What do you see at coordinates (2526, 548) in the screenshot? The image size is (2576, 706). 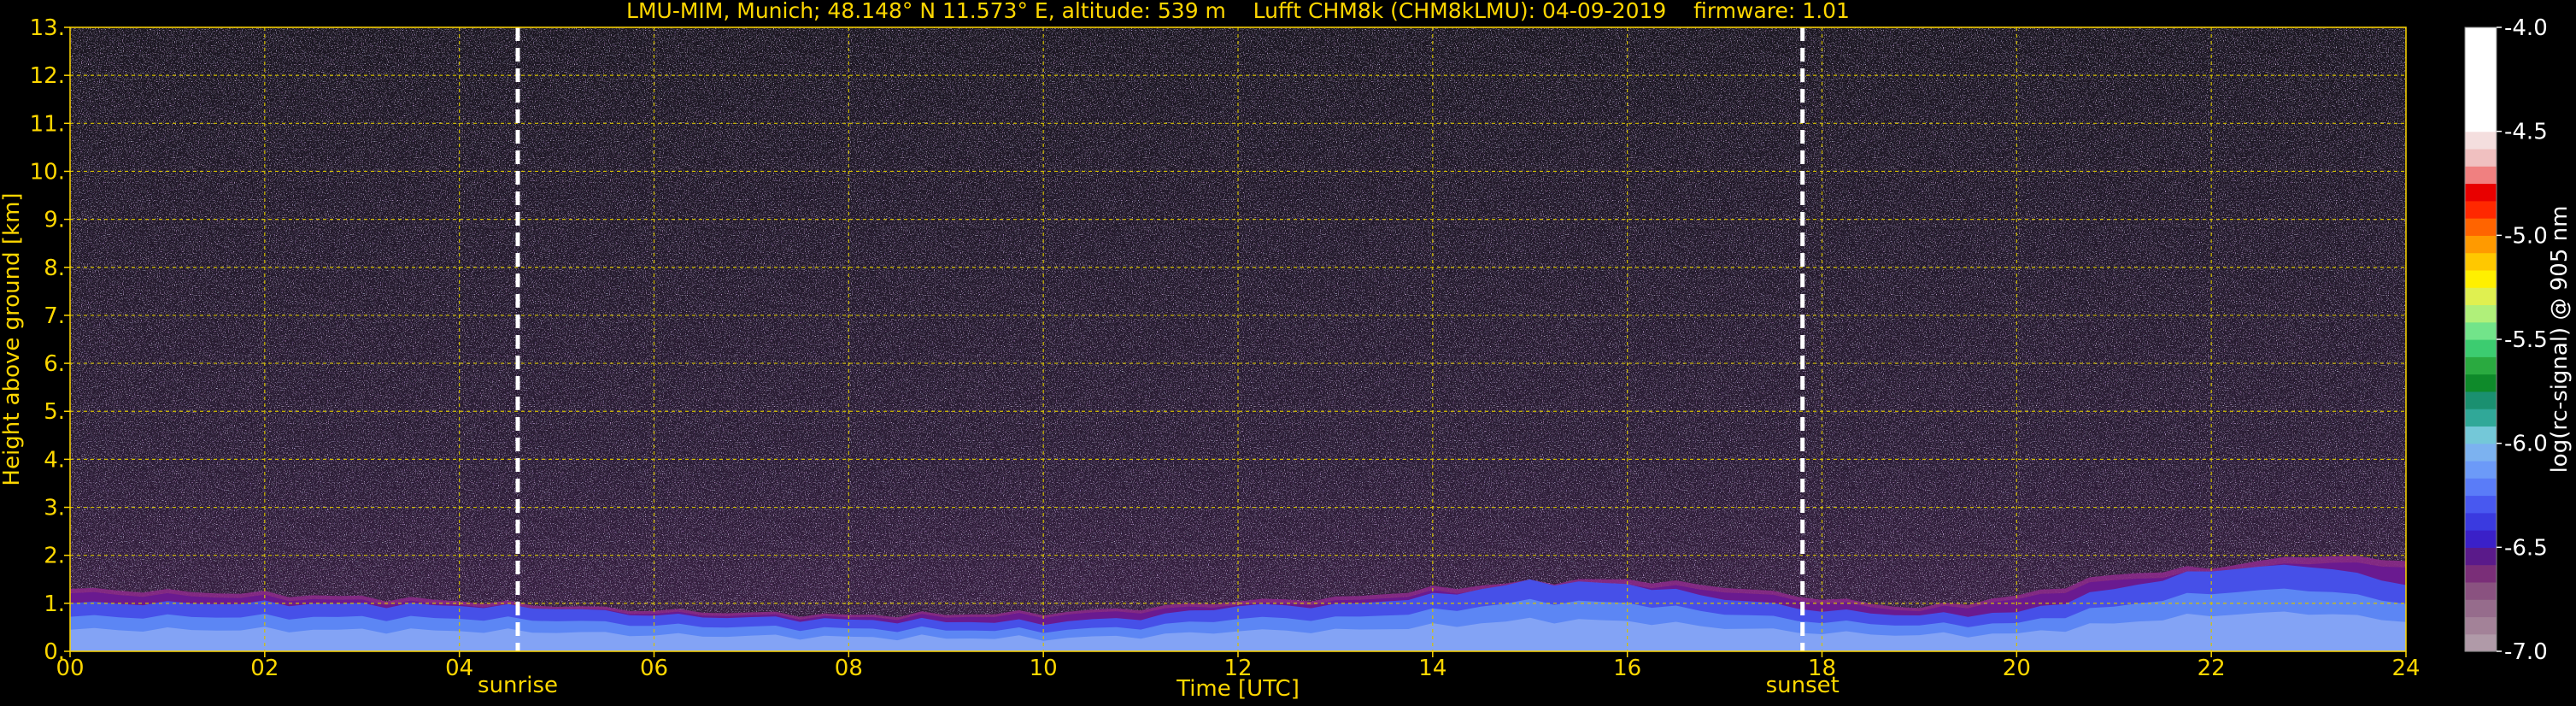 I see `colorbar-tick-label: -6.5` at bounding box center [2526, 548].